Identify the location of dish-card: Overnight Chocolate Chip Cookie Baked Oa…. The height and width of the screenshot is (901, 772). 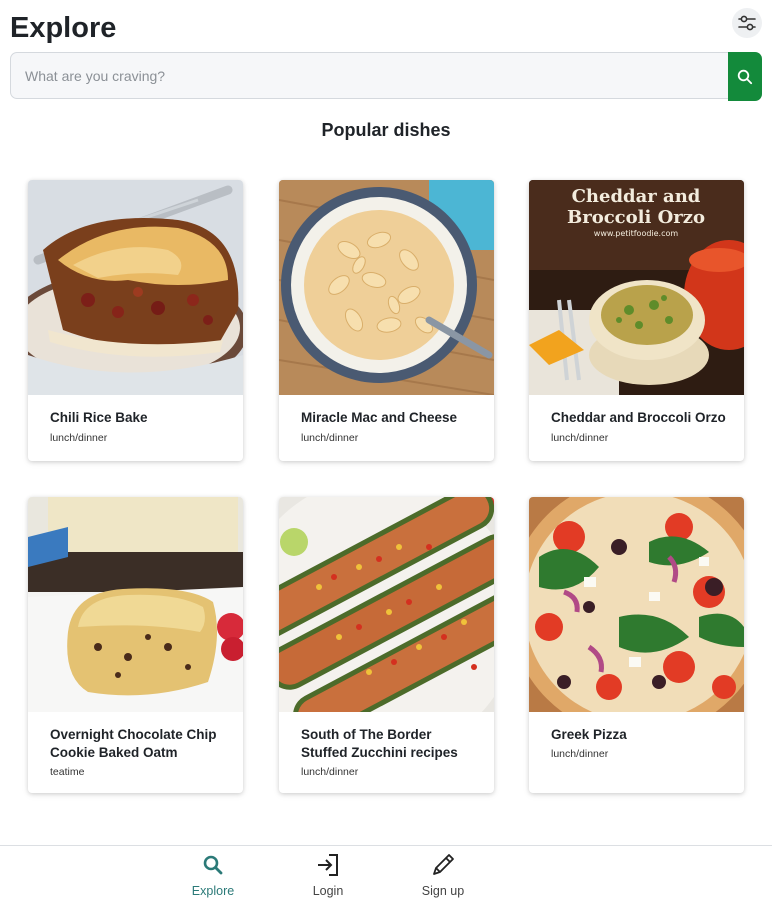
(135, 645).